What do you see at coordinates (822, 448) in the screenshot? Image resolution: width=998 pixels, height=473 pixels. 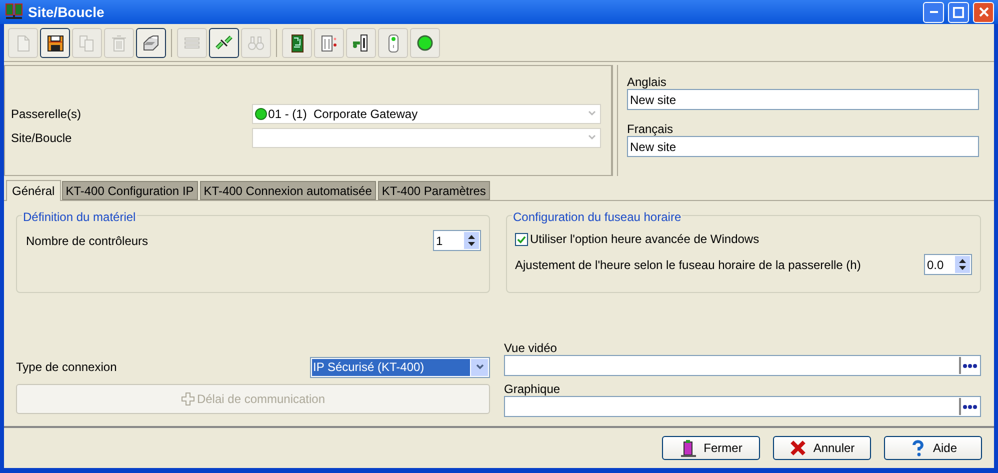 I see `dialog-button: Annuler` at bounding box center [822, 448].